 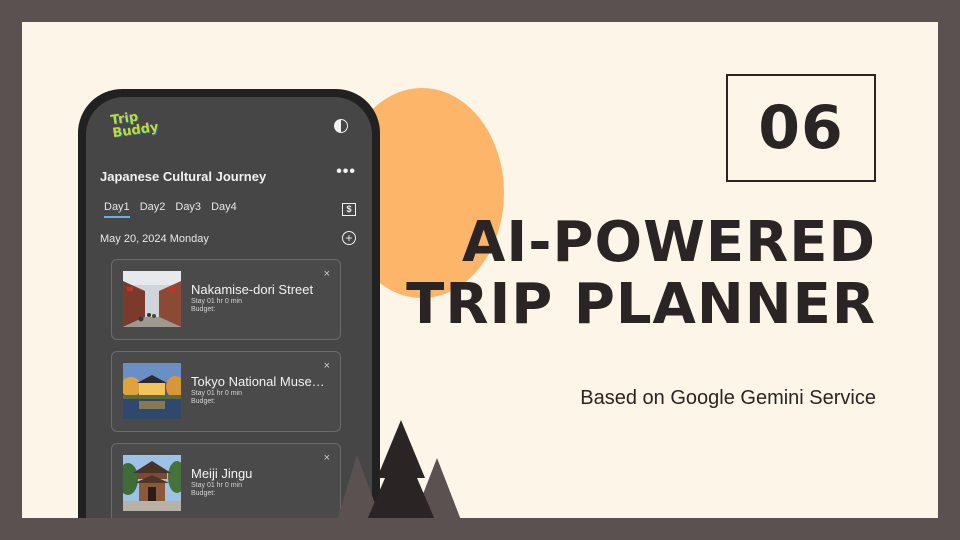 I want to click on slide-subtitle: Based on Google Gemini Service, so click(x=728, y=398).